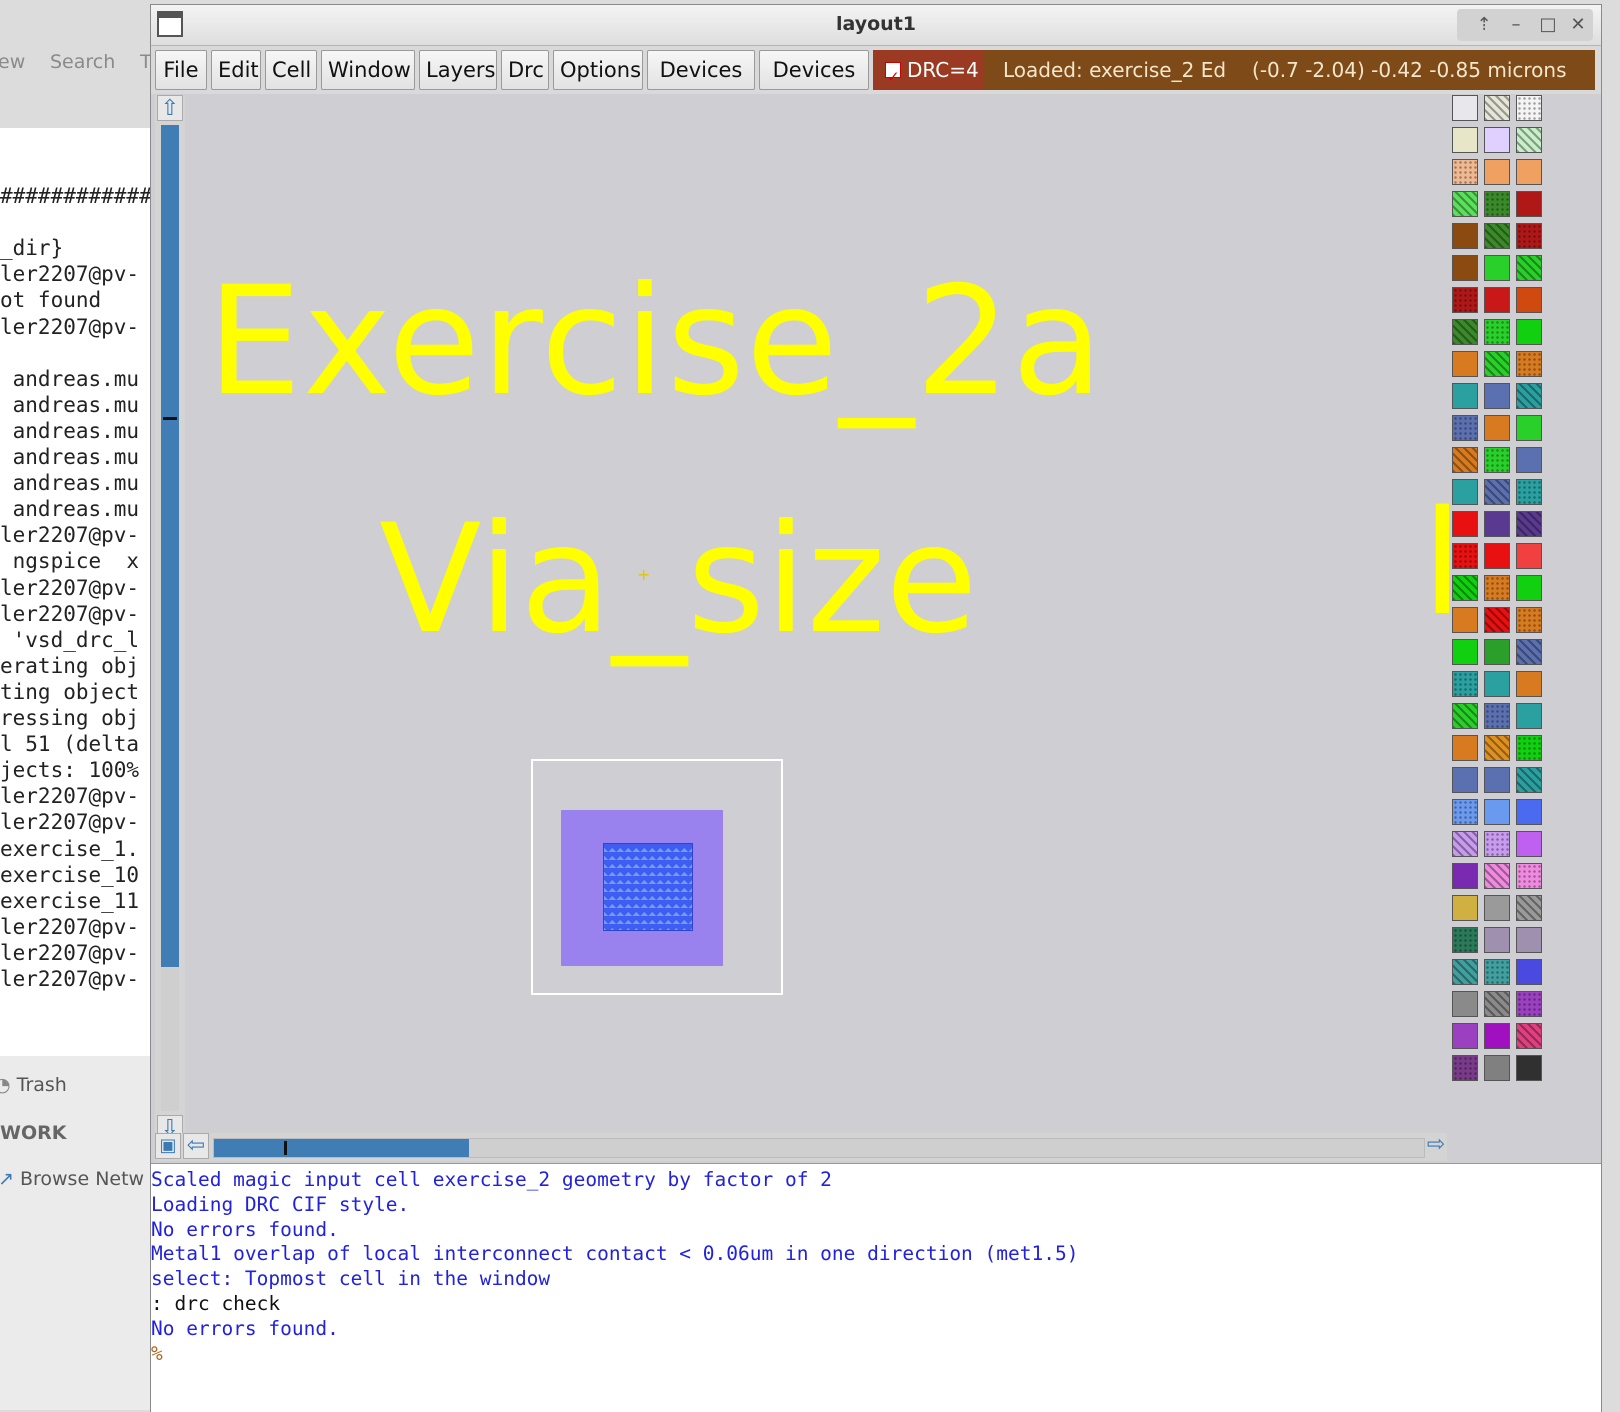 Image resolution: width=1620 pixels, height=1412 pixels. Describe the element at coordinates (1578, 25) in the screenshot. I see `close-button: ✕` at that location.